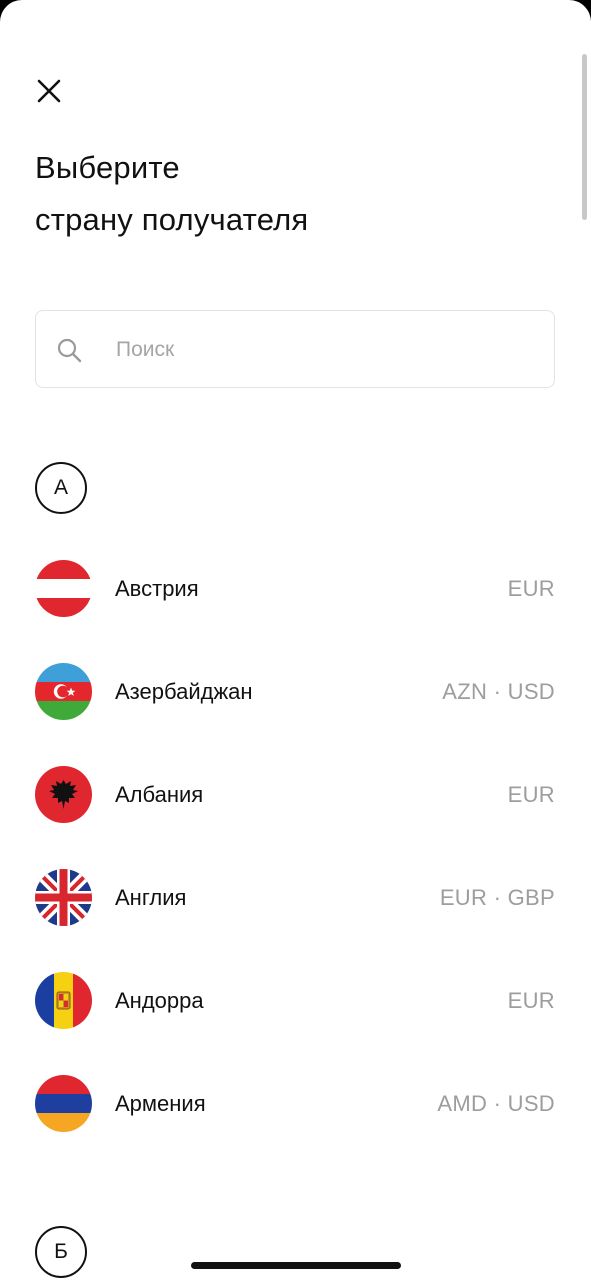 This screenshot has width=591, height=1280. What do you see at coordinates (63, 897) in the screenshot?
I see `uk-flag-icon` at bounding box center [63, 897].